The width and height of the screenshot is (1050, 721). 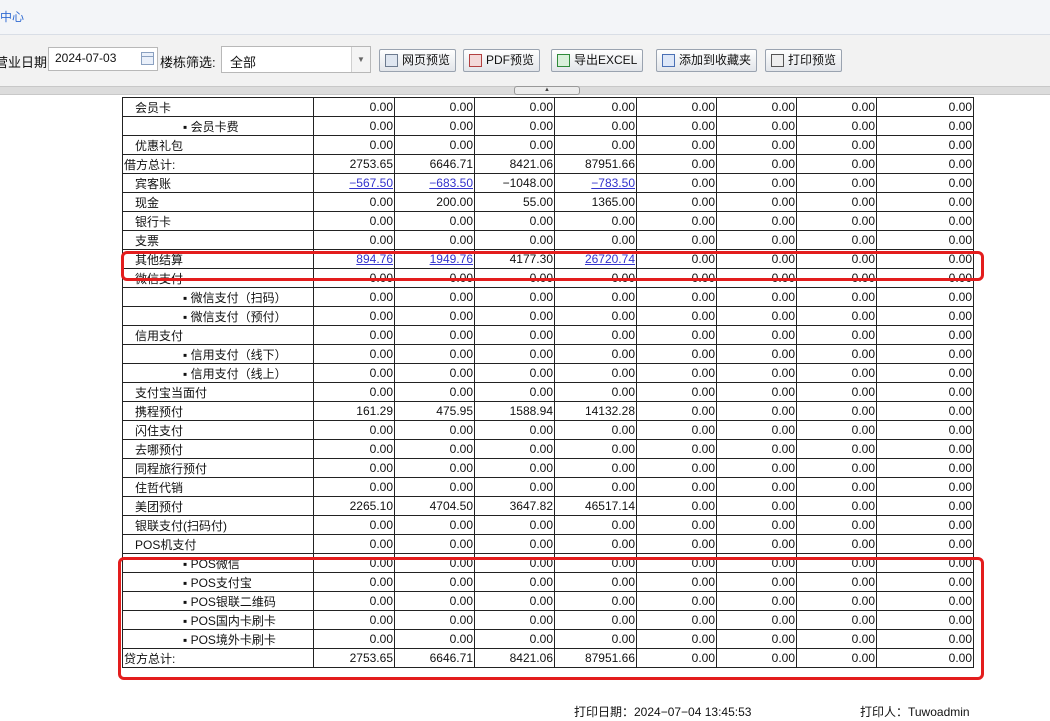 What do you see at coordinates (595, 164) in the screenshot?
I see `table-cell: 87951.66` at bounding box center [595, 164].